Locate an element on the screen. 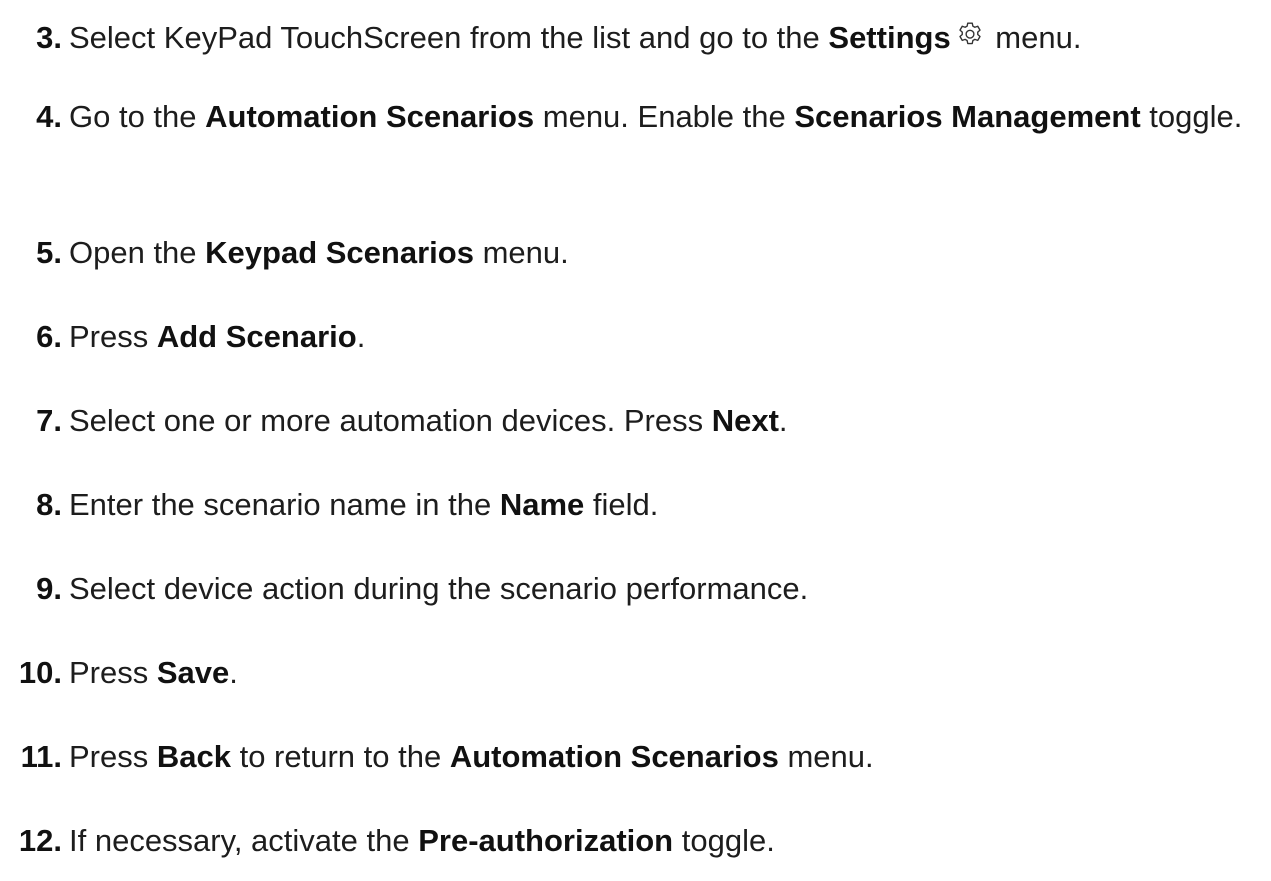  step-number: 9. is located at coordinates (49, 588).